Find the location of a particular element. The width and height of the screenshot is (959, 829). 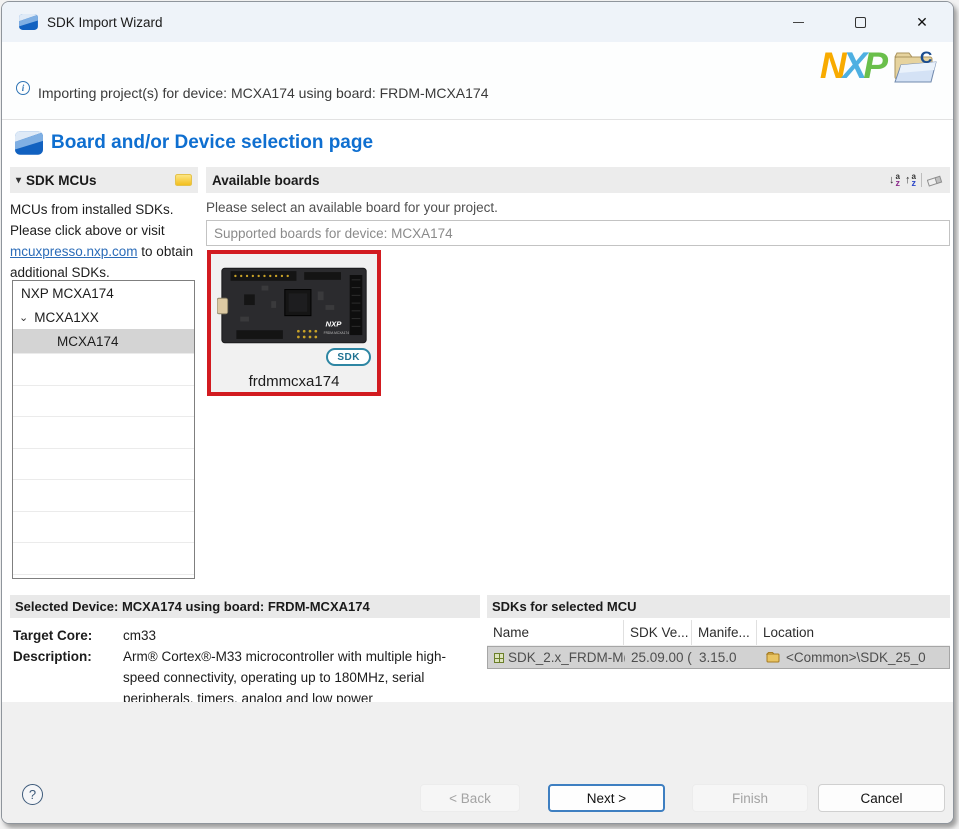

arrow-down-icon: ↓ is located at coordinates (892, 180).